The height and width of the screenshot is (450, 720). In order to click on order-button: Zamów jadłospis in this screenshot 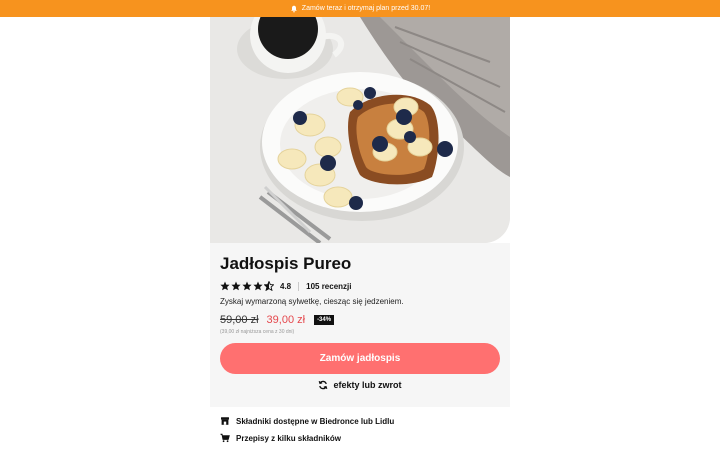, I will do `click(360, 358)`.